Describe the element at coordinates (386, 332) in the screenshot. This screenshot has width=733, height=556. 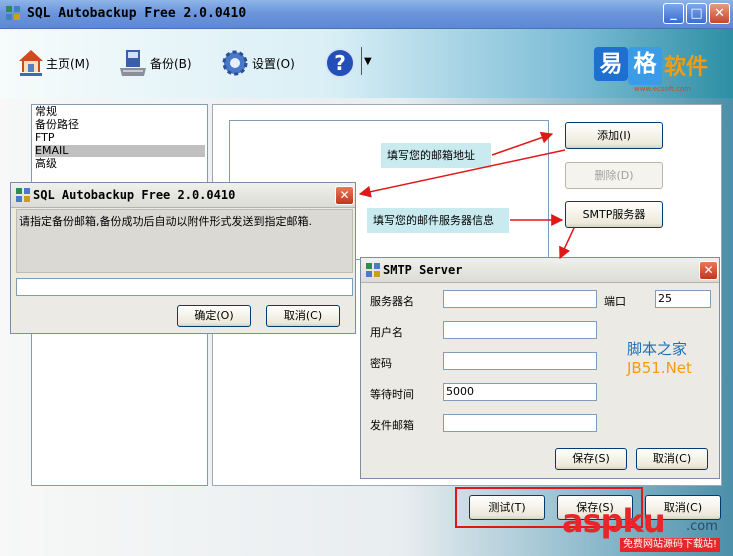
I see `username-label: 用户名` at that location.